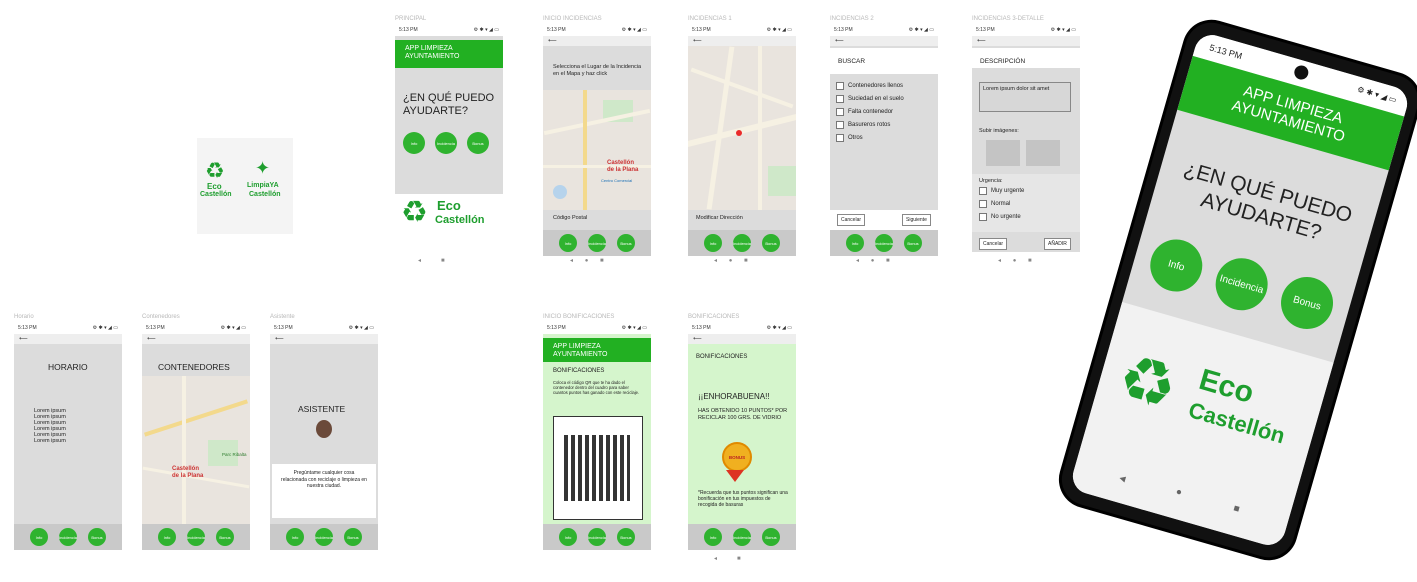 Image resolution: width=1417 pixels, height=582 pixels. Describe the element at coordinates (1001, 191) in the screenshot. I see `urgency-muy-urgente: Muy urgente` at that location.